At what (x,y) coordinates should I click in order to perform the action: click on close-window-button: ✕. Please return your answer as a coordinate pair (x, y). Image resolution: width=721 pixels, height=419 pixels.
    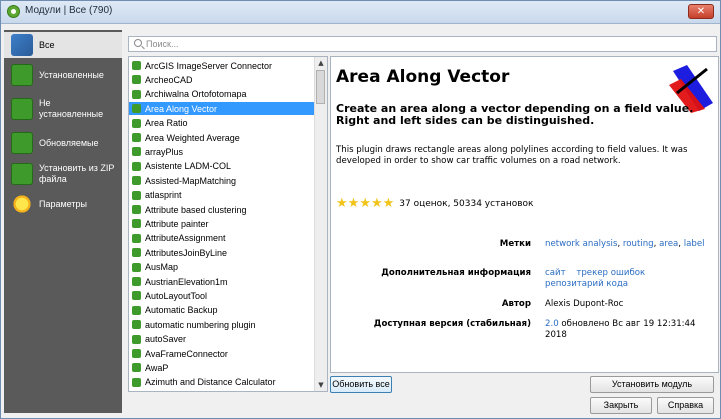
    Looking at the image, I should click on (701, 11).